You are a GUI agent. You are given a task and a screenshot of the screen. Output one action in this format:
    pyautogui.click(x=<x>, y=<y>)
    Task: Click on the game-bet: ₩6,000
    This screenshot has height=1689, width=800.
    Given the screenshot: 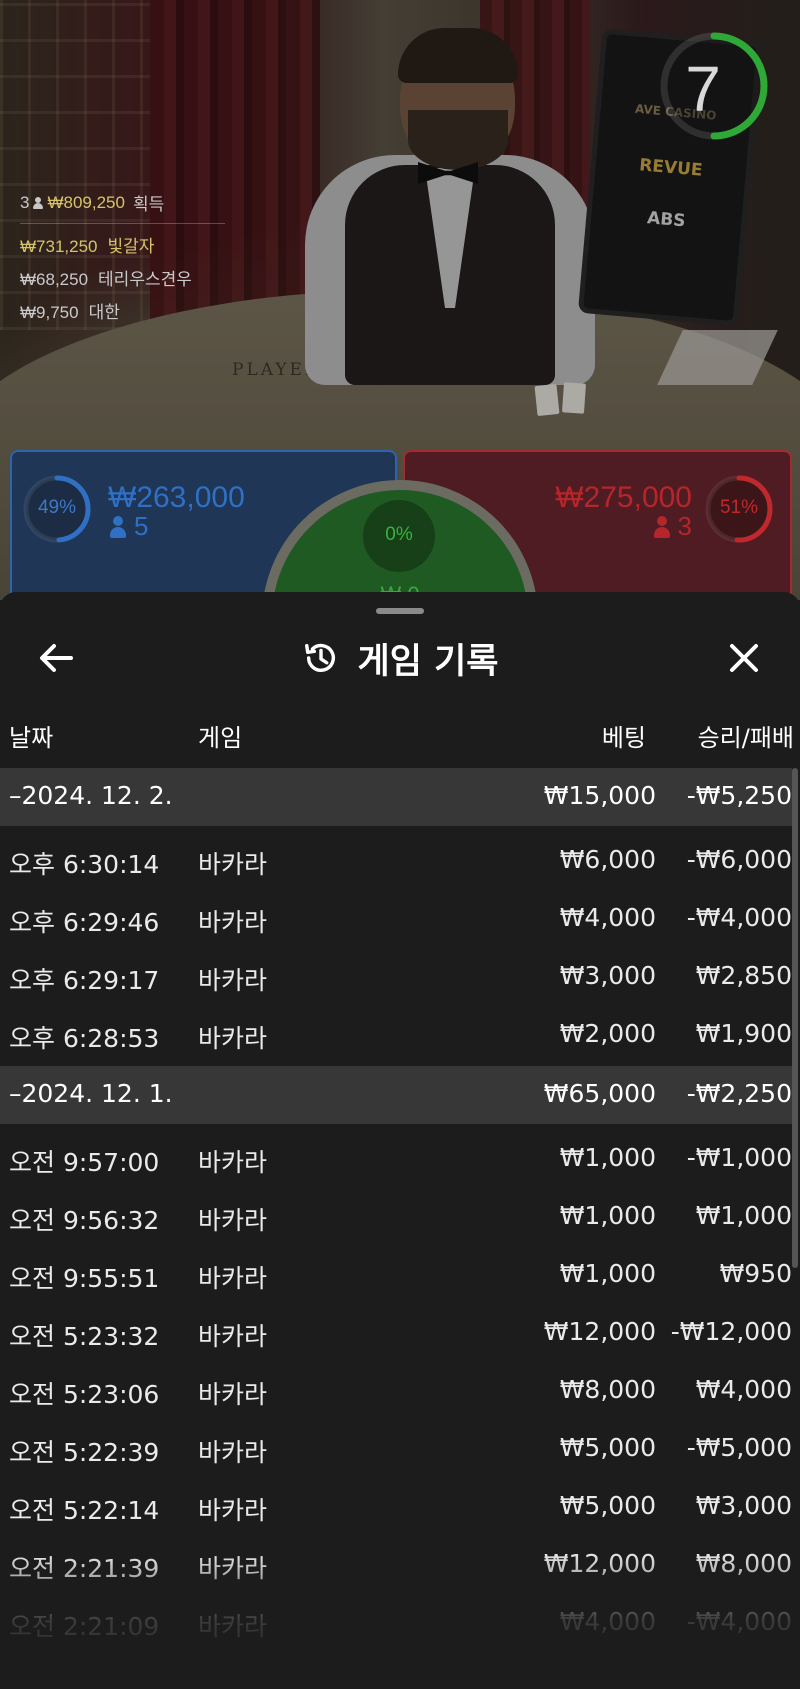 What is the action you would take?
    pyautogui.click(x=607, y=859)
    